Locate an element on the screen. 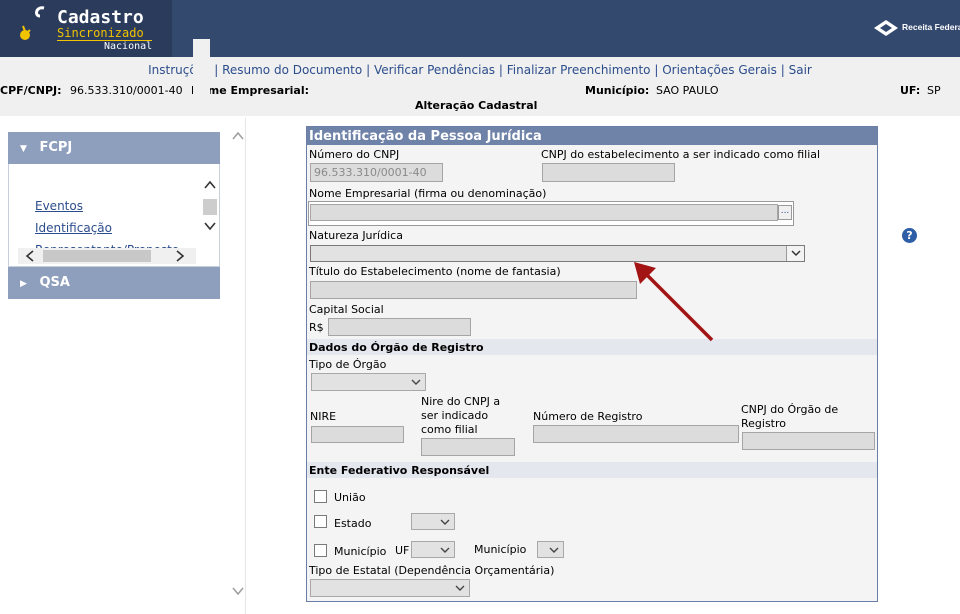  sidebar-section-fcpj: ▼ FCPJ is located at coordinates (114, 148).